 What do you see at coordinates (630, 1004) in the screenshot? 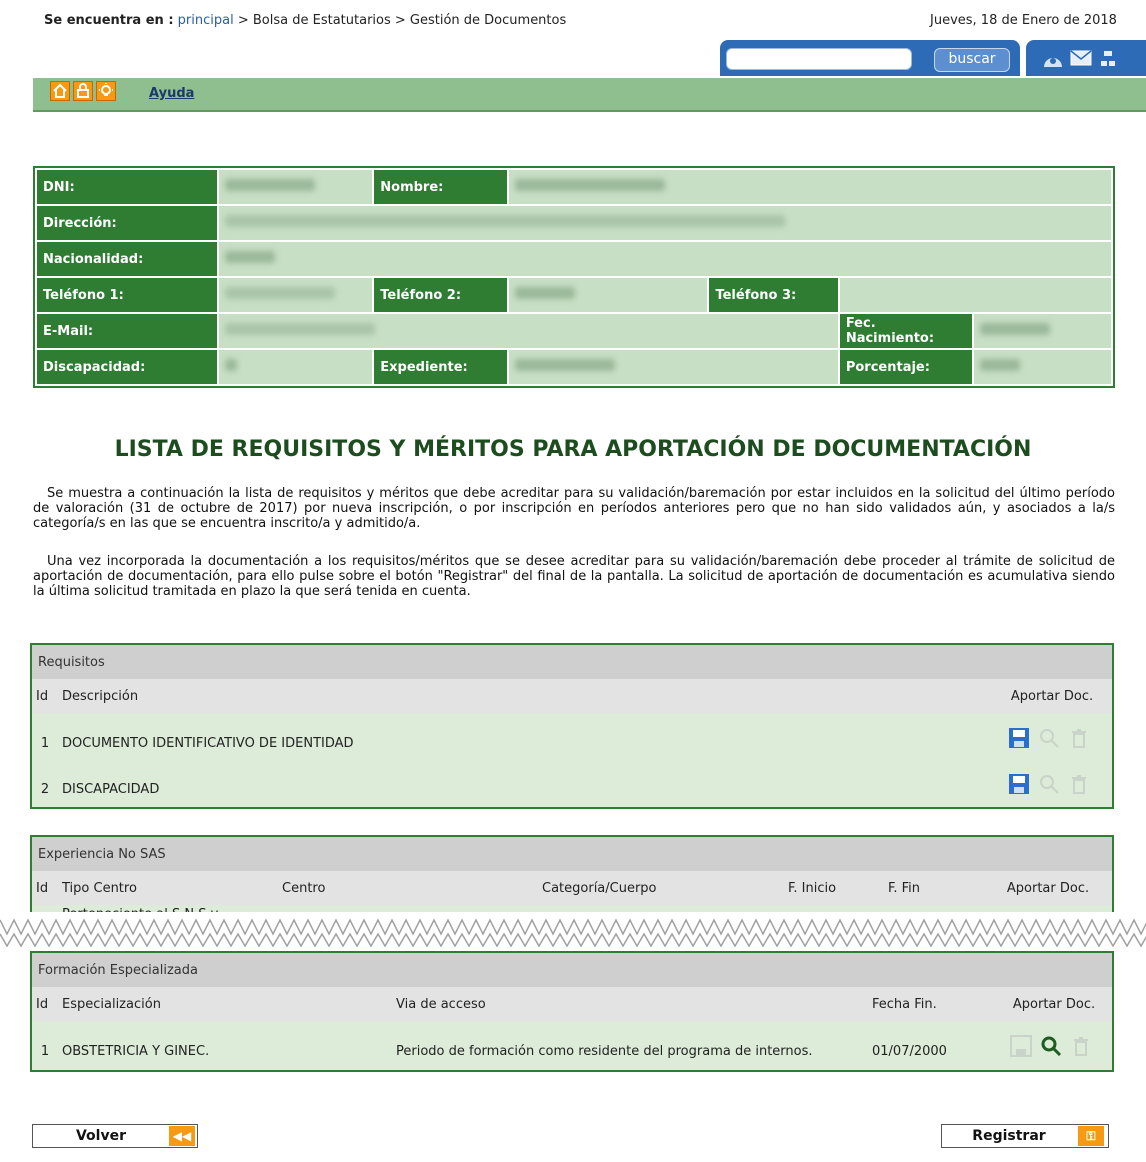
I see `col-via-acceso: Via de acceso` at bounding box center [630, 1004].